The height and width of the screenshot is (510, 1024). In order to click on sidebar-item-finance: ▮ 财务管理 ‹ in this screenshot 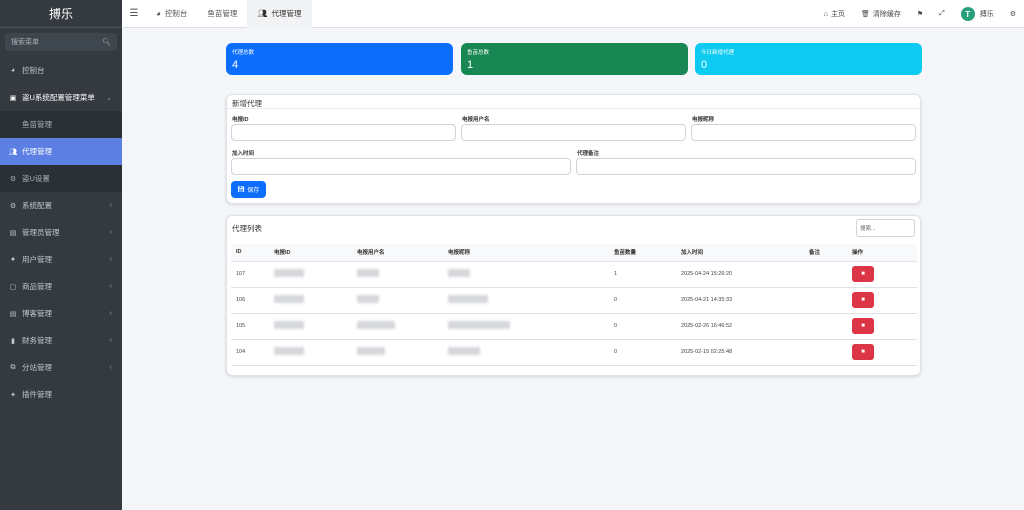, I will do `click(61, 340)`.